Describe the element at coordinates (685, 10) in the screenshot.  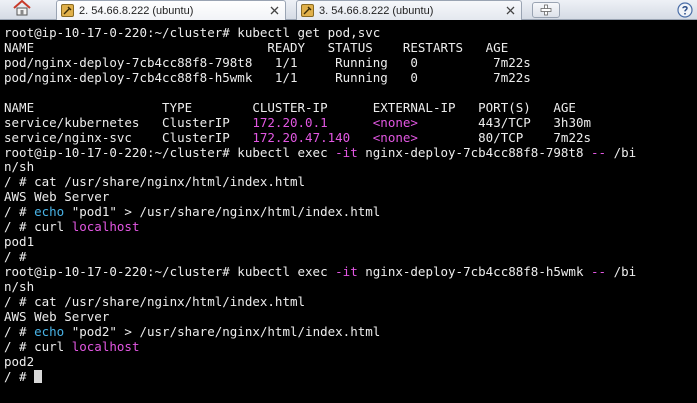
I see `help-icon` at that location.